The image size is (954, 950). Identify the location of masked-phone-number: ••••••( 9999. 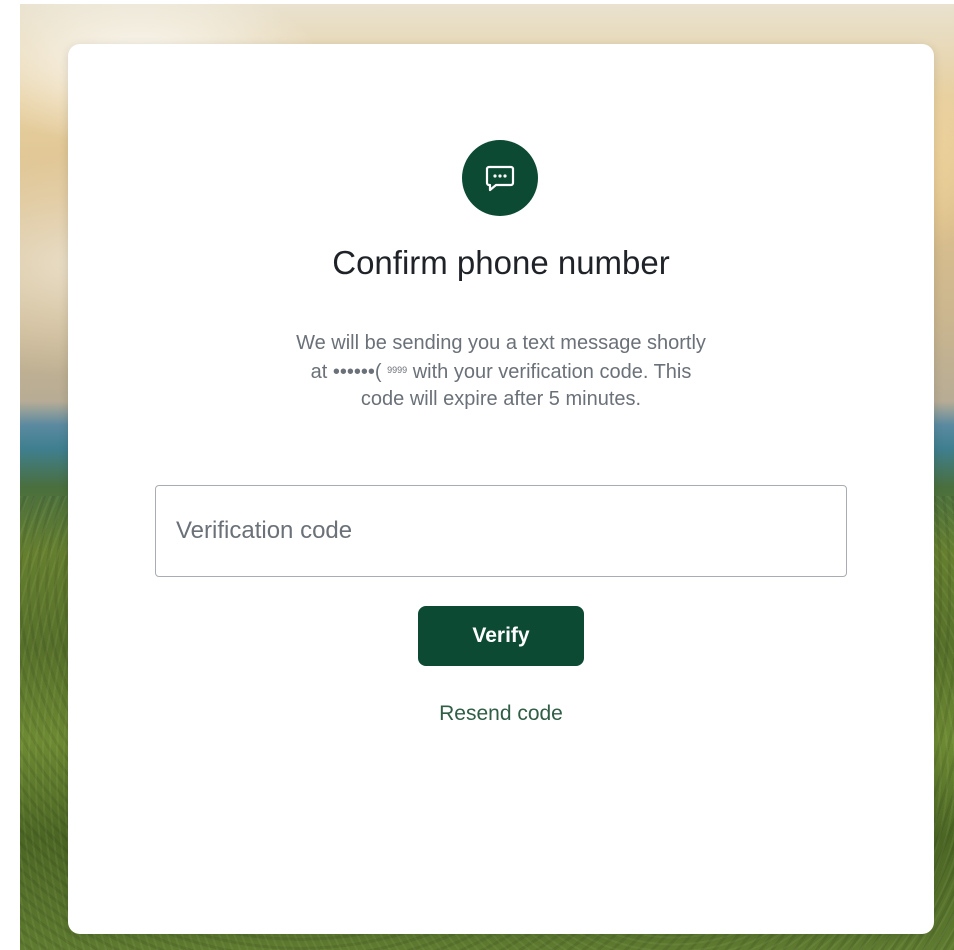
(370, 372).